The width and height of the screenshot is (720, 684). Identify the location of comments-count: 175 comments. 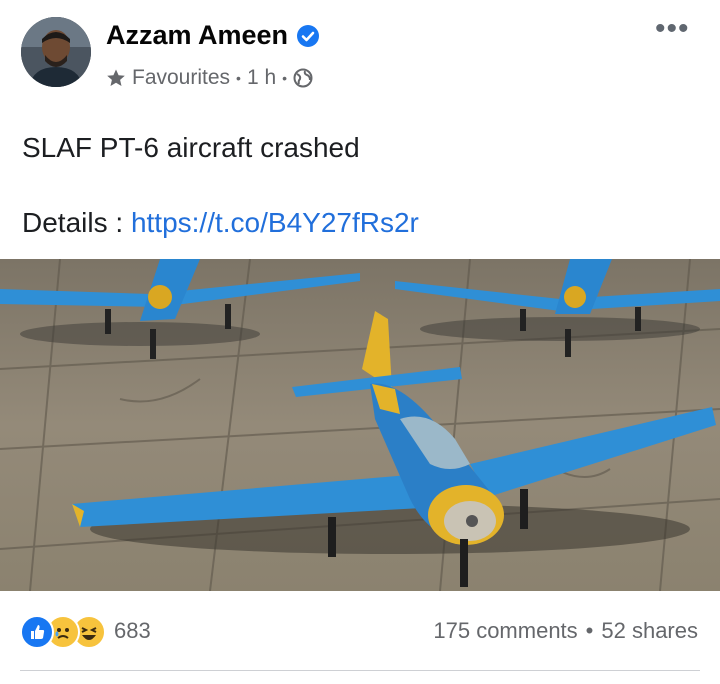
(505, 631).